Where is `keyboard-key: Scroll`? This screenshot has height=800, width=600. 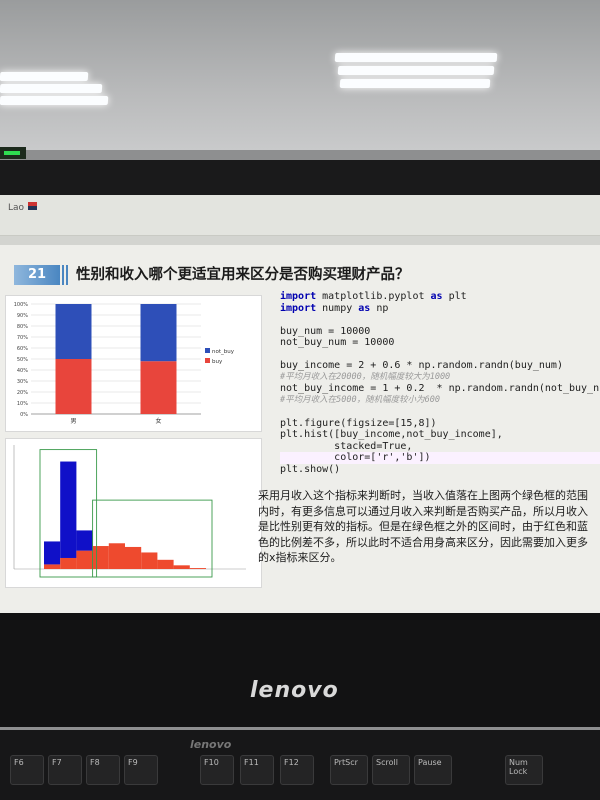 keyboard-key: Scroll is located at coordinates (391, 770).